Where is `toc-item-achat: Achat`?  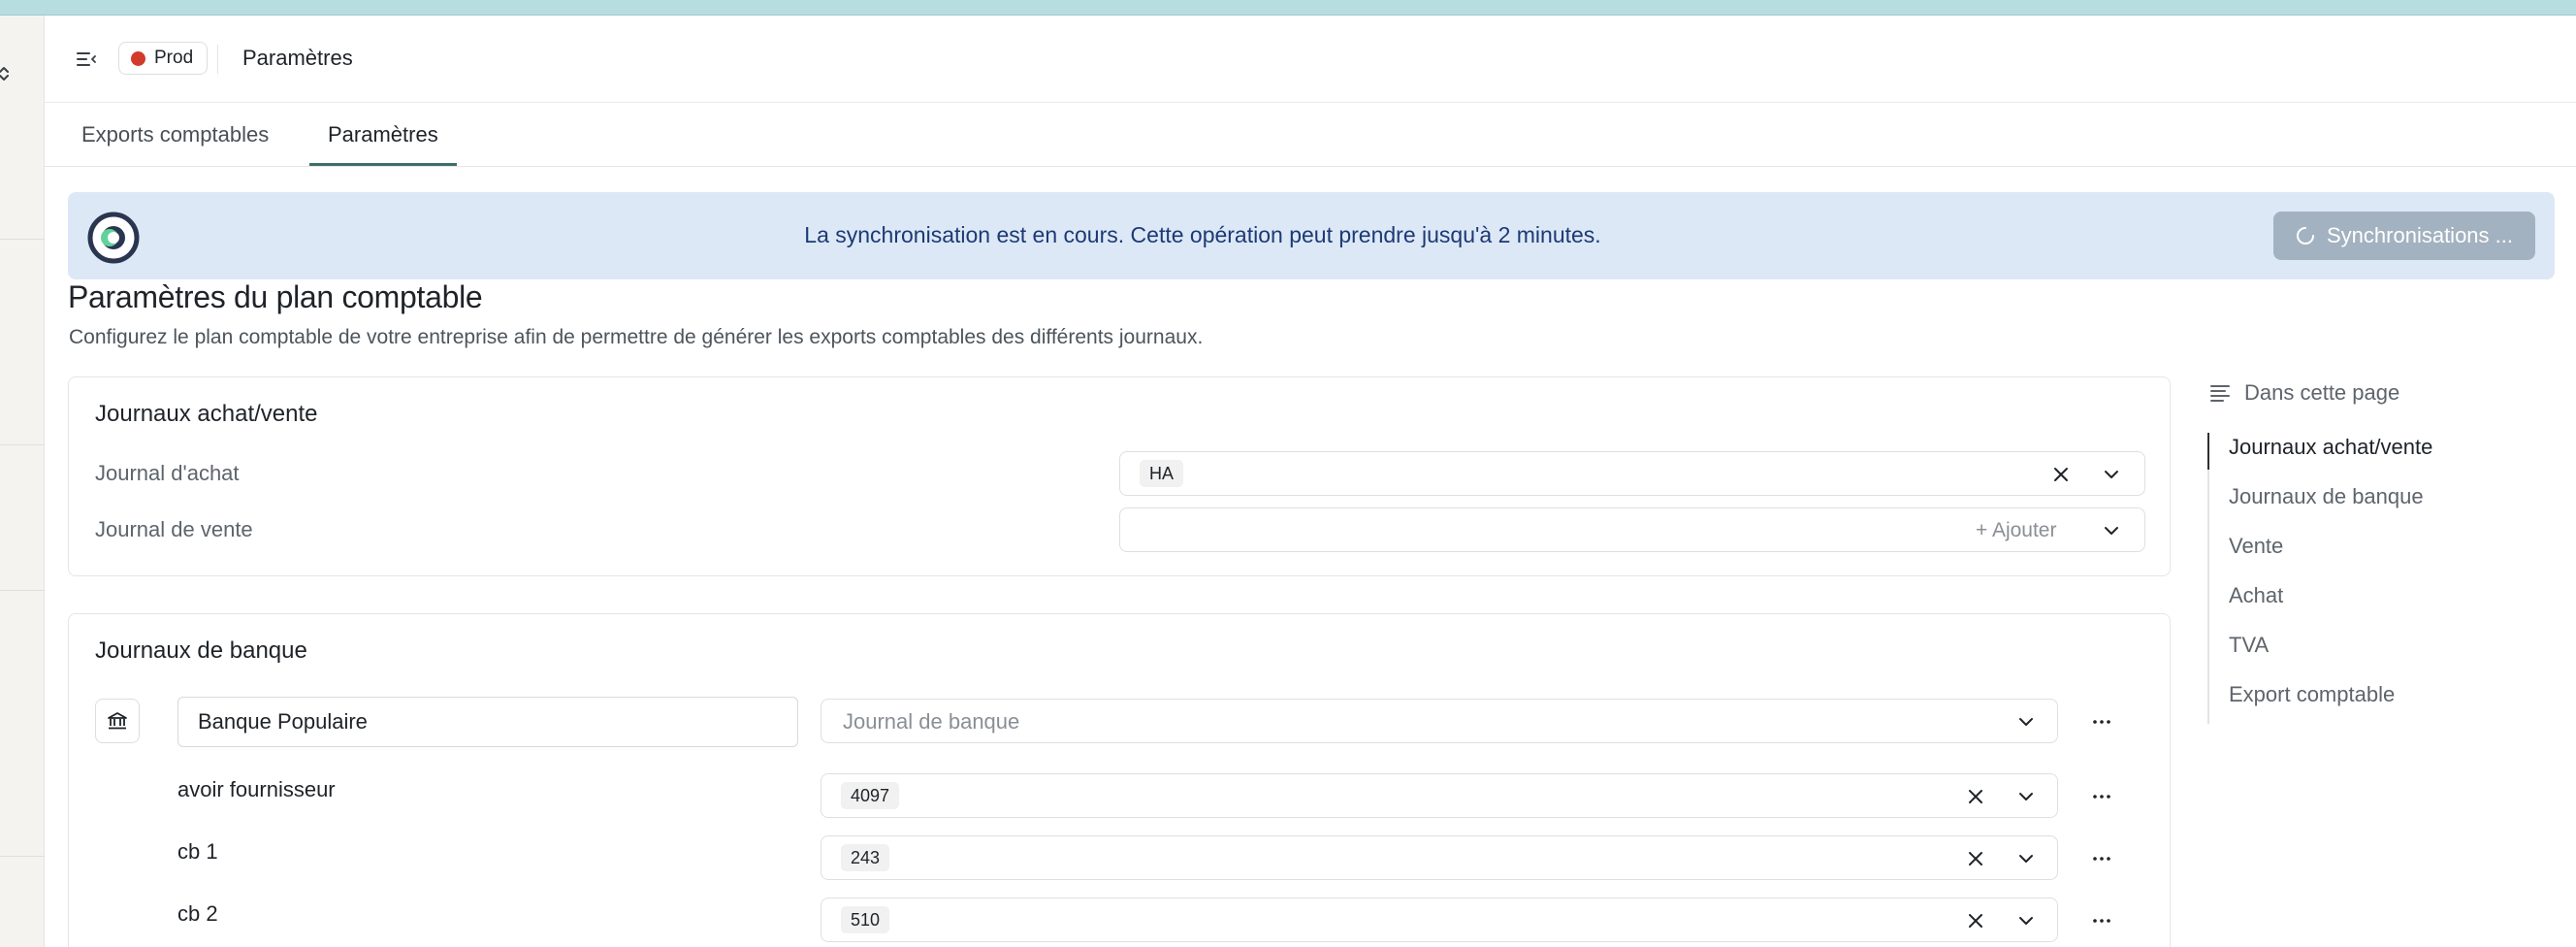 toc-item-achat: Achat is located at coordinates (2256, 595).